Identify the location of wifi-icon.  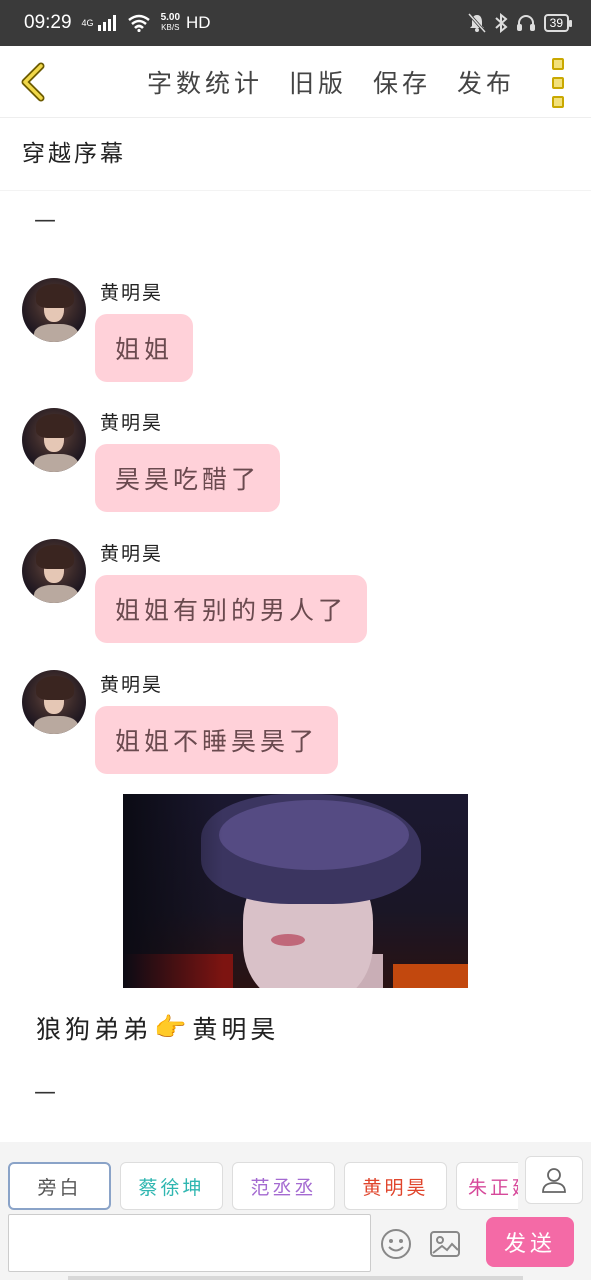
(138, 23).